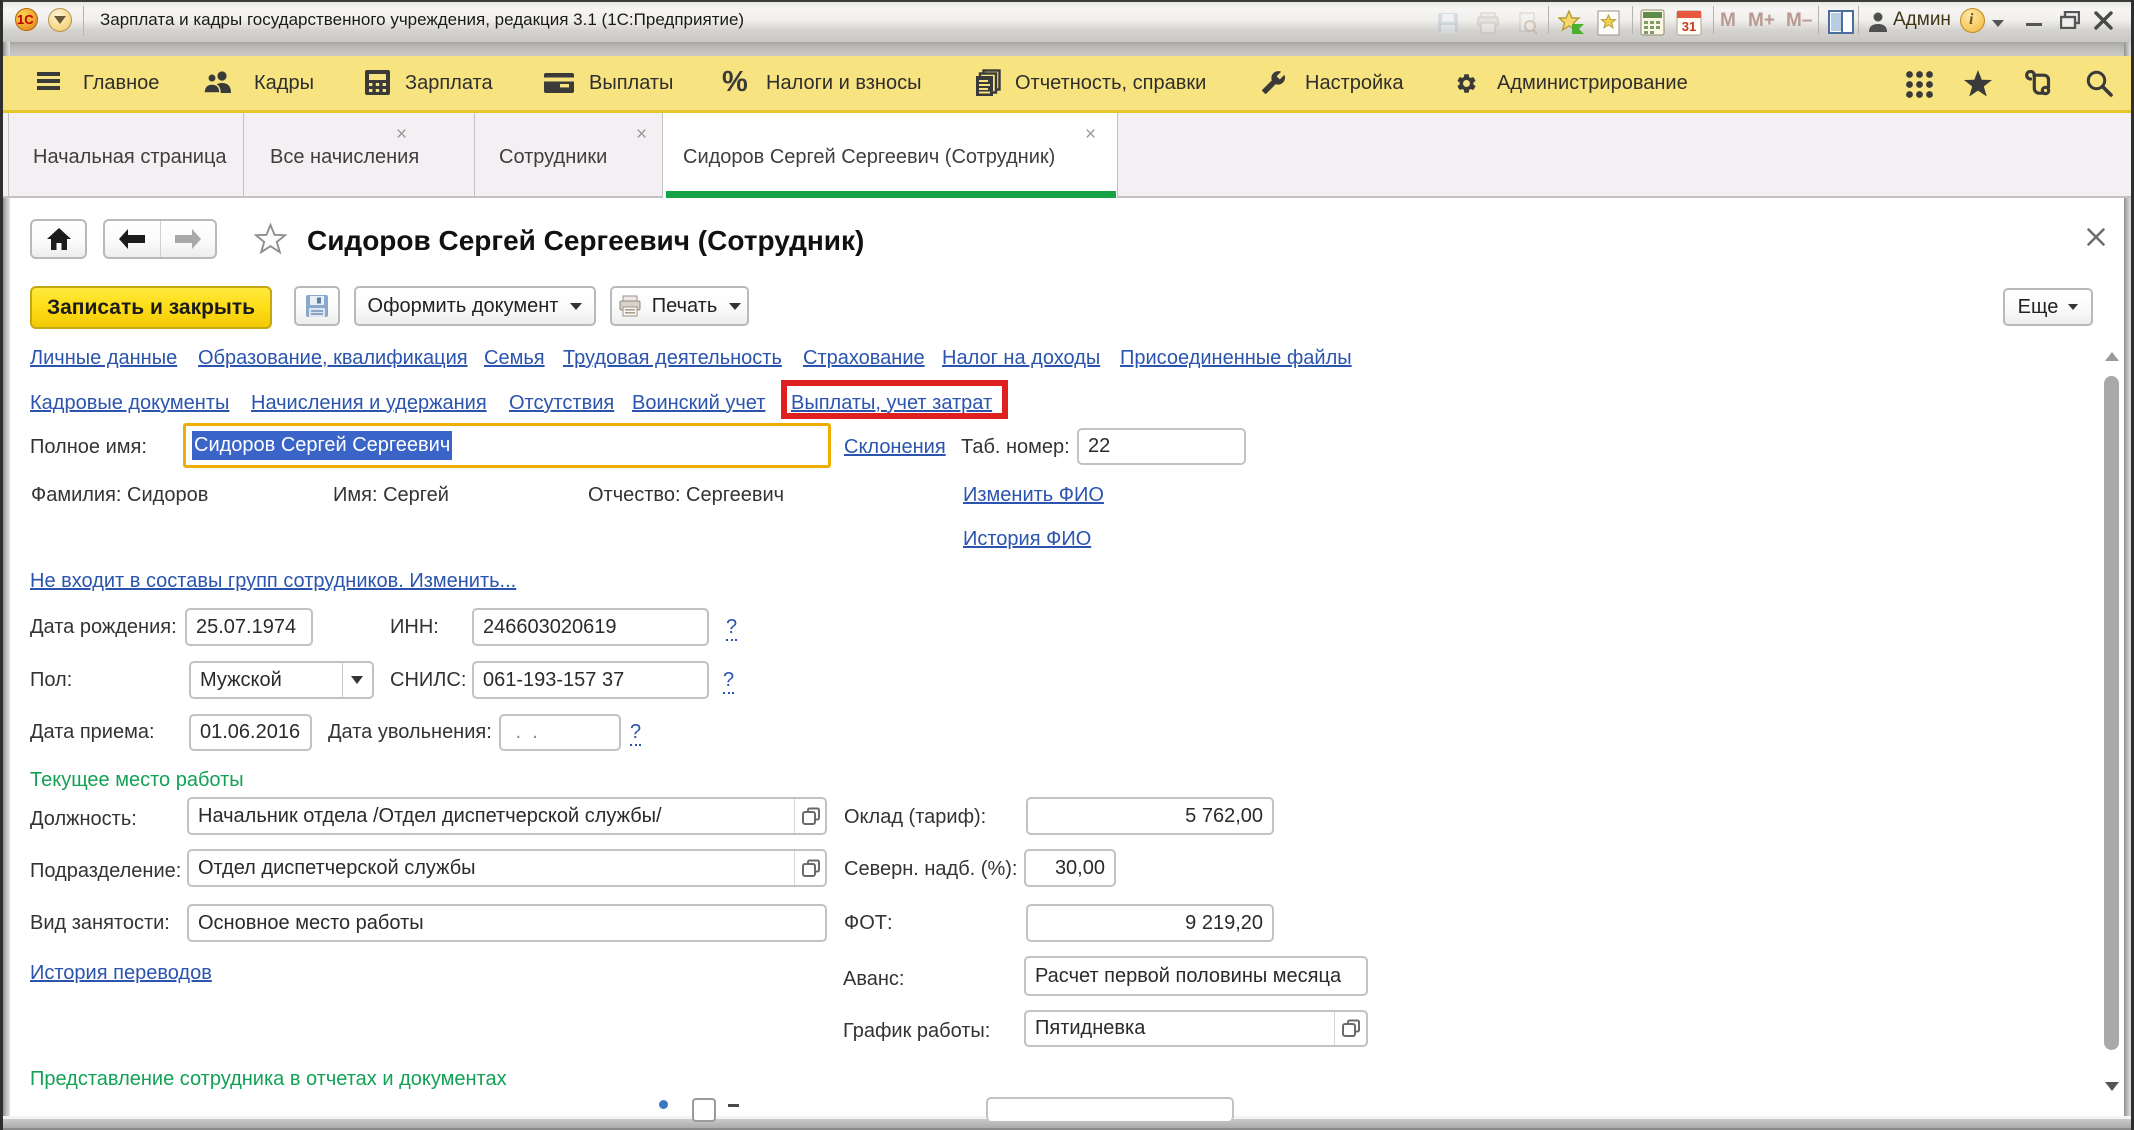 Image resolution: width=2134 pixels, height=1130 pixels. I want to click on svg-text: 31, so click(1689, 26).